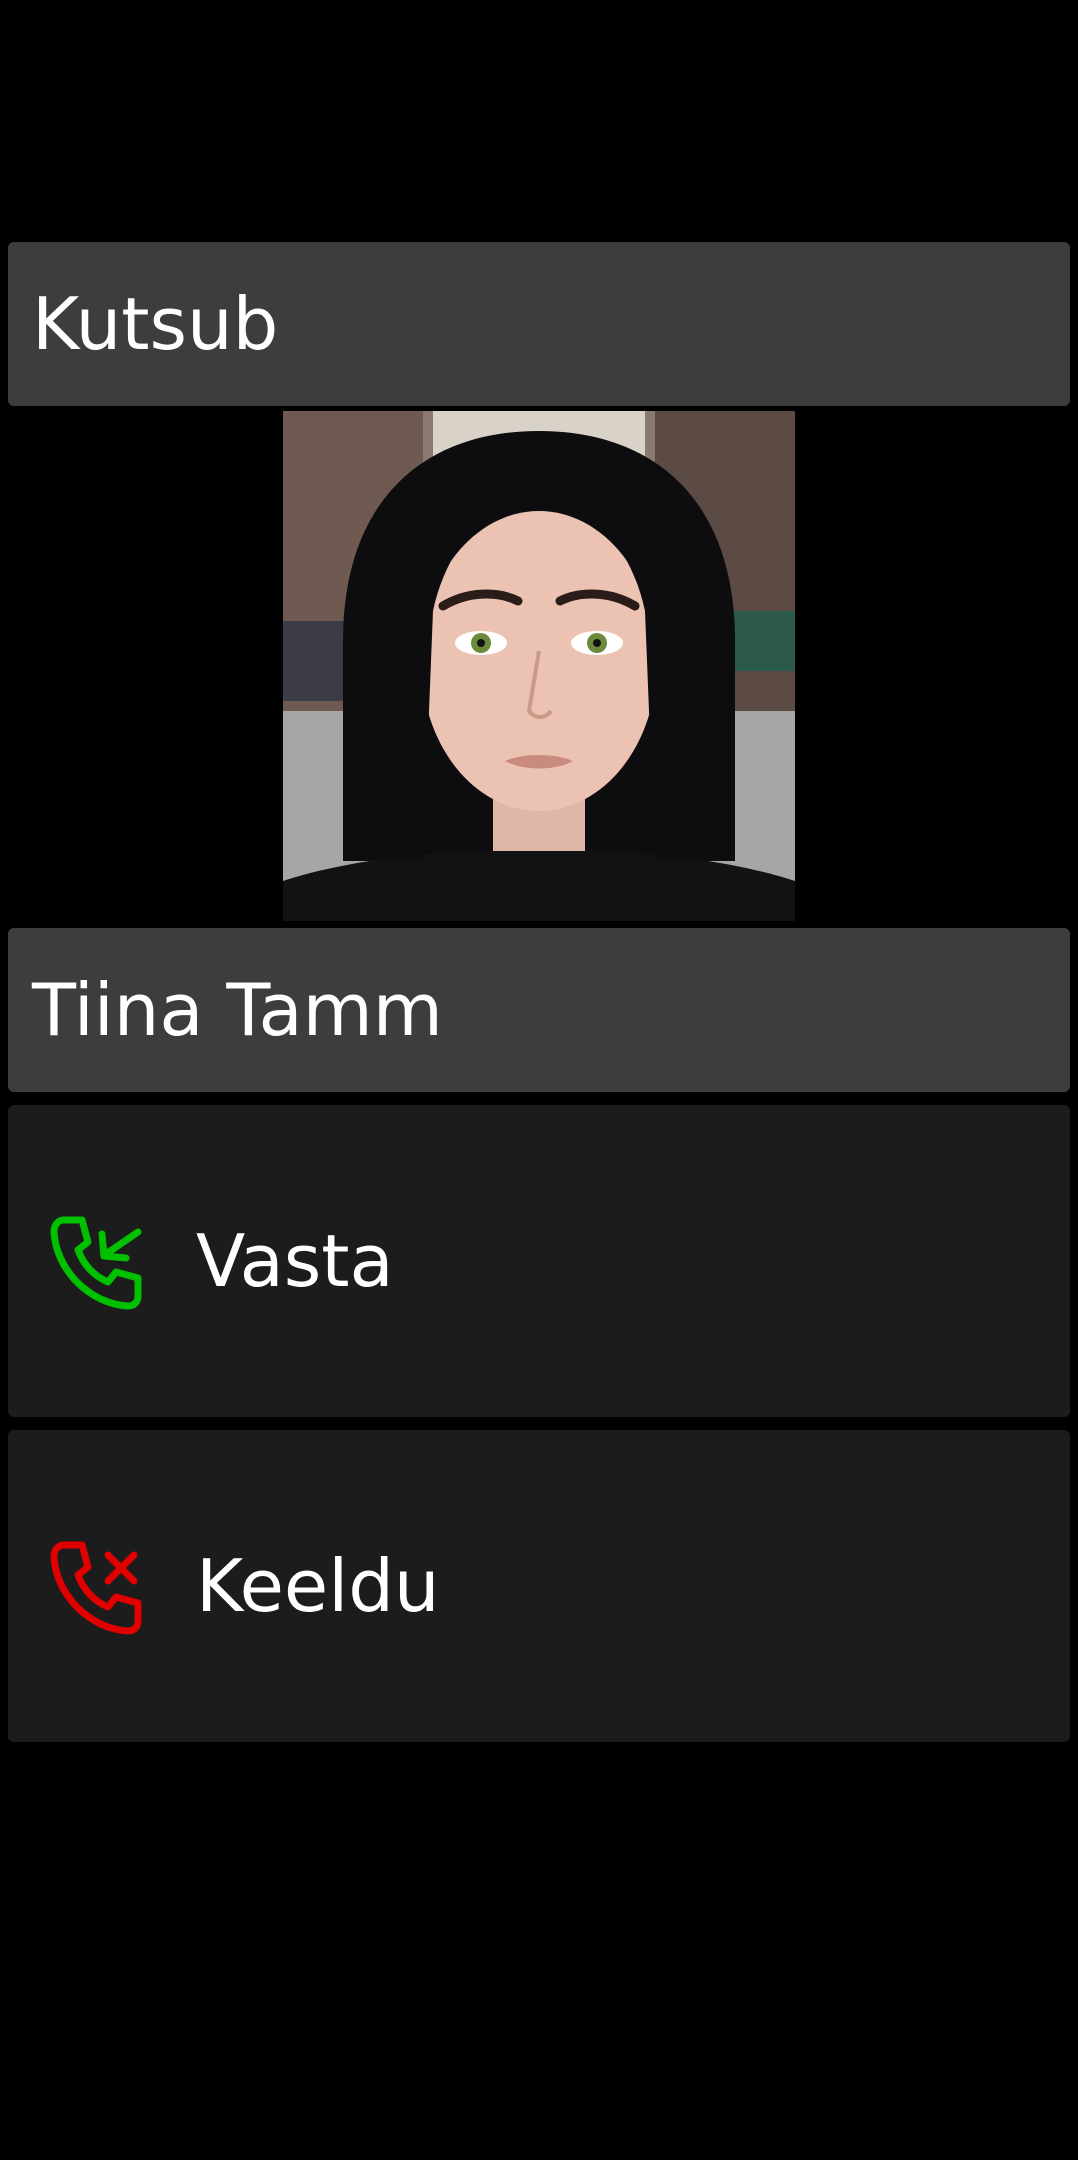 The image size is (1078, 2160). I want to click on answer-button: Vasta, so click(539, 1261).